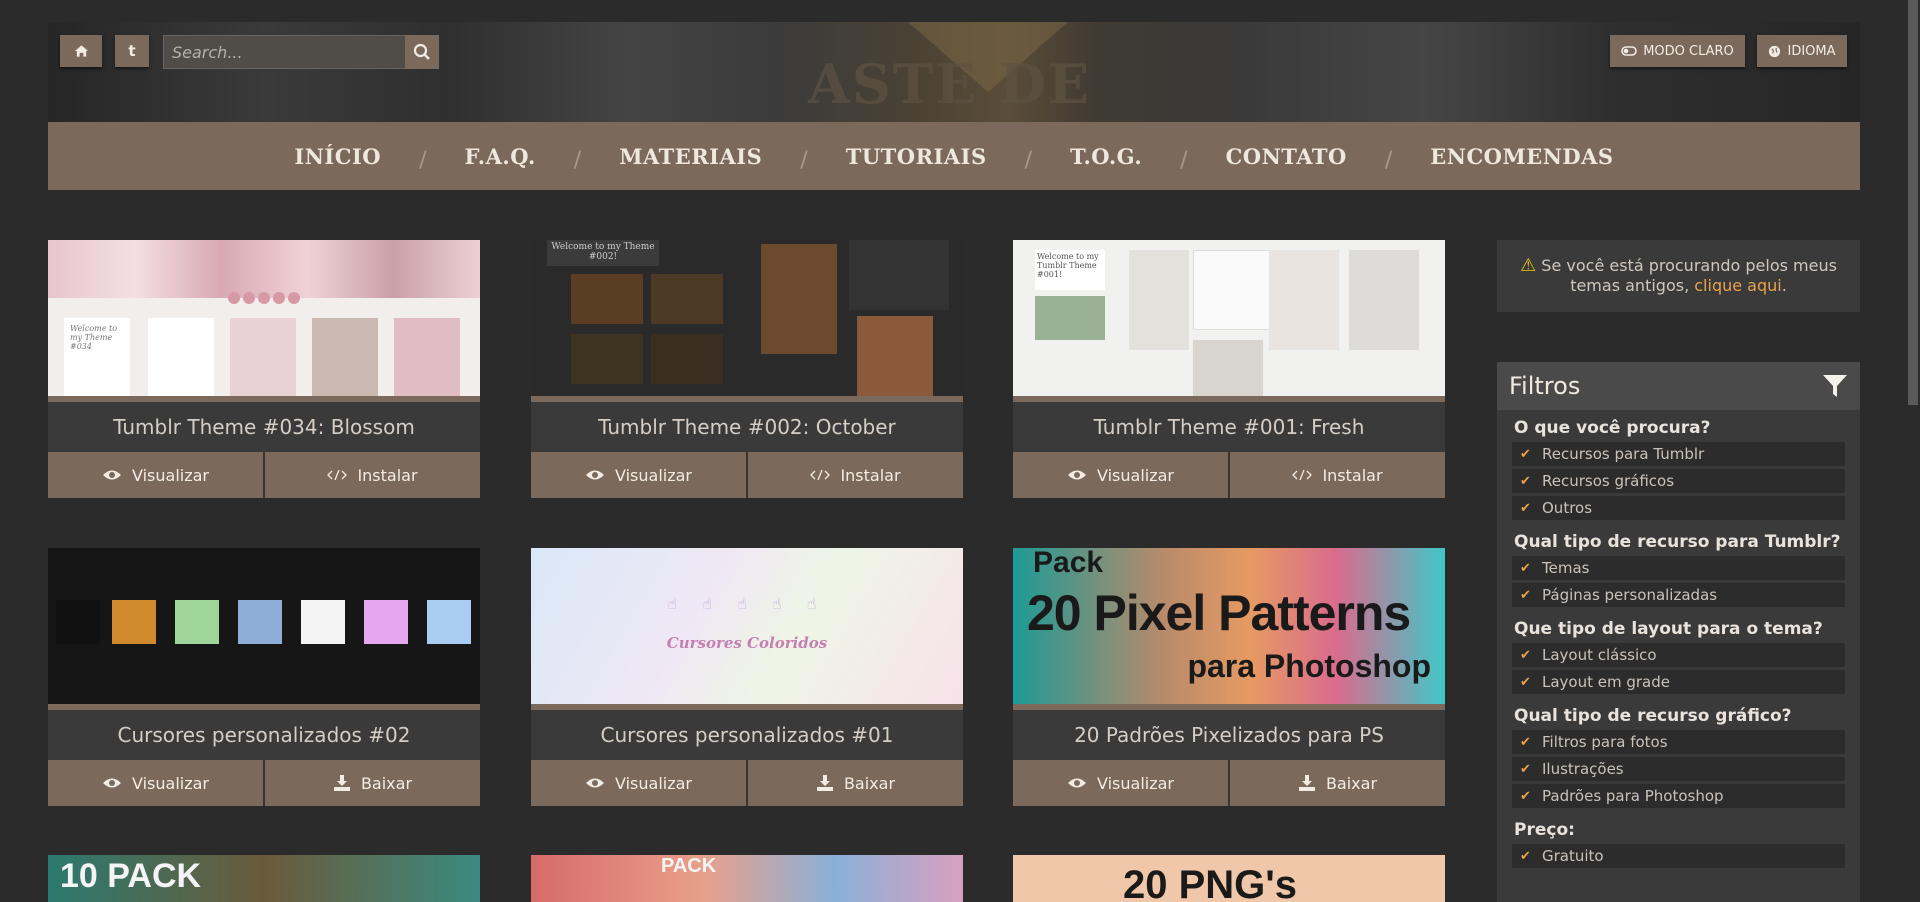  Describe the element at coordinates (1070, 270) in the screenshot. I see `fresh-welcome: Welcome to my Tumblr Theme #001!` at that location.